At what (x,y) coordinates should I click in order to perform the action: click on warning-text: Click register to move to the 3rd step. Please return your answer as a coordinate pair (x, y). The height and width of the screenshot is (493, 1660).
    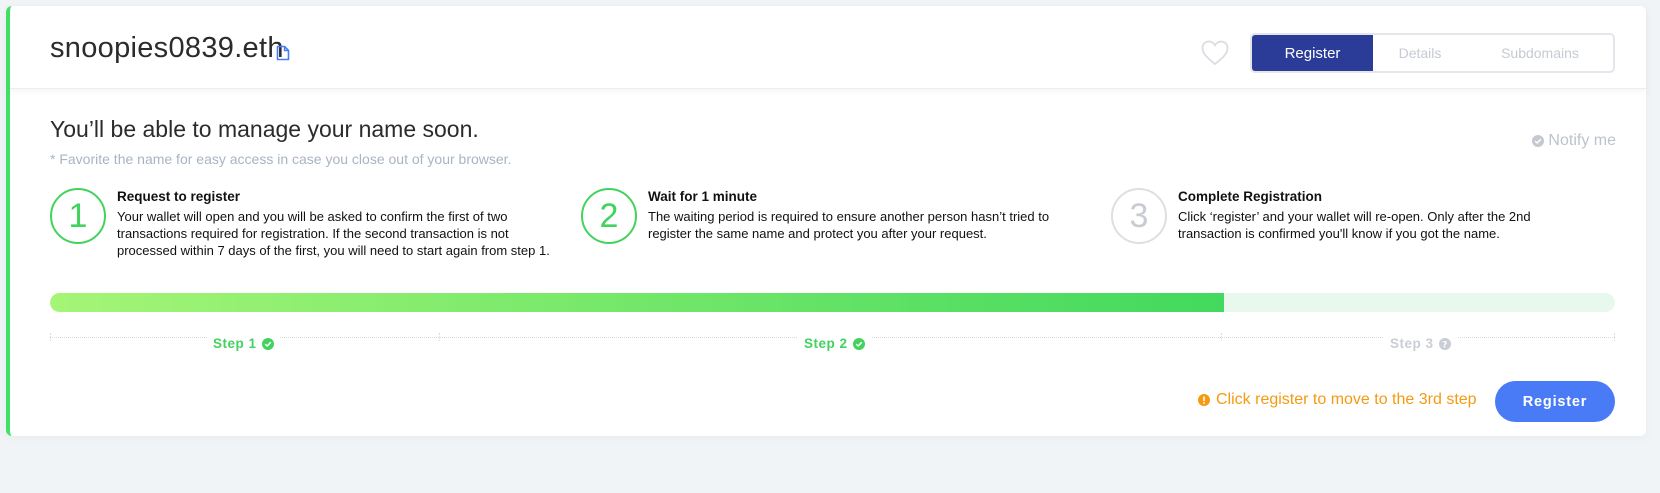
    Looking at the image, I should click on (1346, 399).